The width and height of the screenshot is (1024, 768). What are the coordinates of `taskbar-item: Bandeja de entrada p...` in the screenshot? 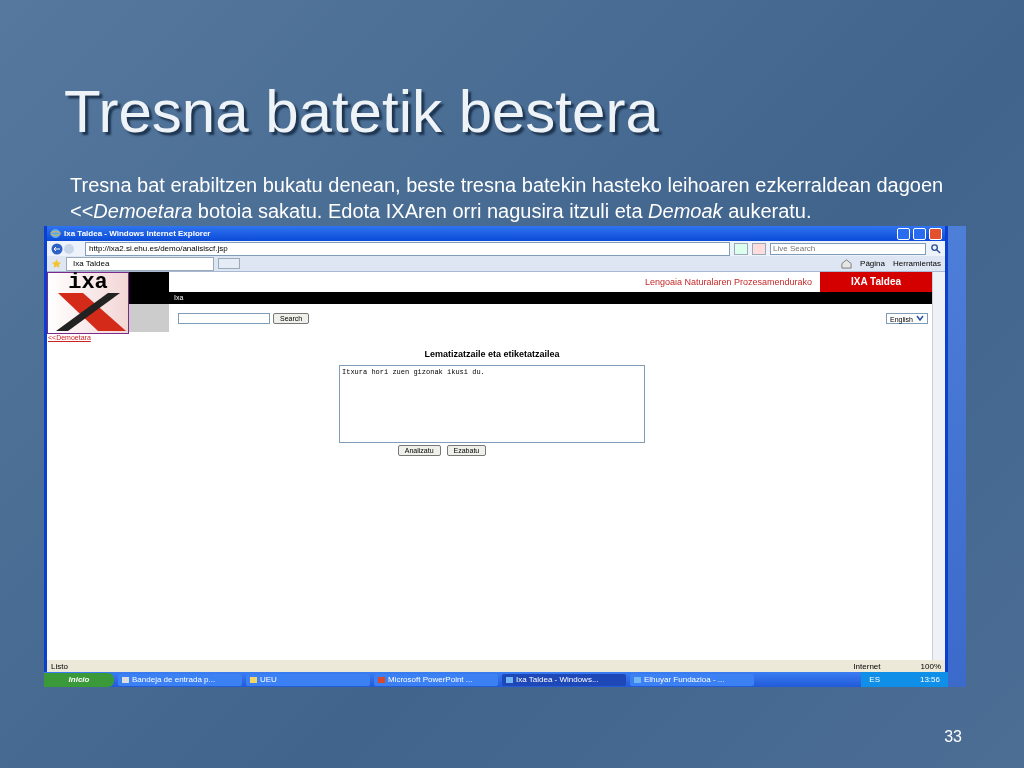 It's located at (180, 679).